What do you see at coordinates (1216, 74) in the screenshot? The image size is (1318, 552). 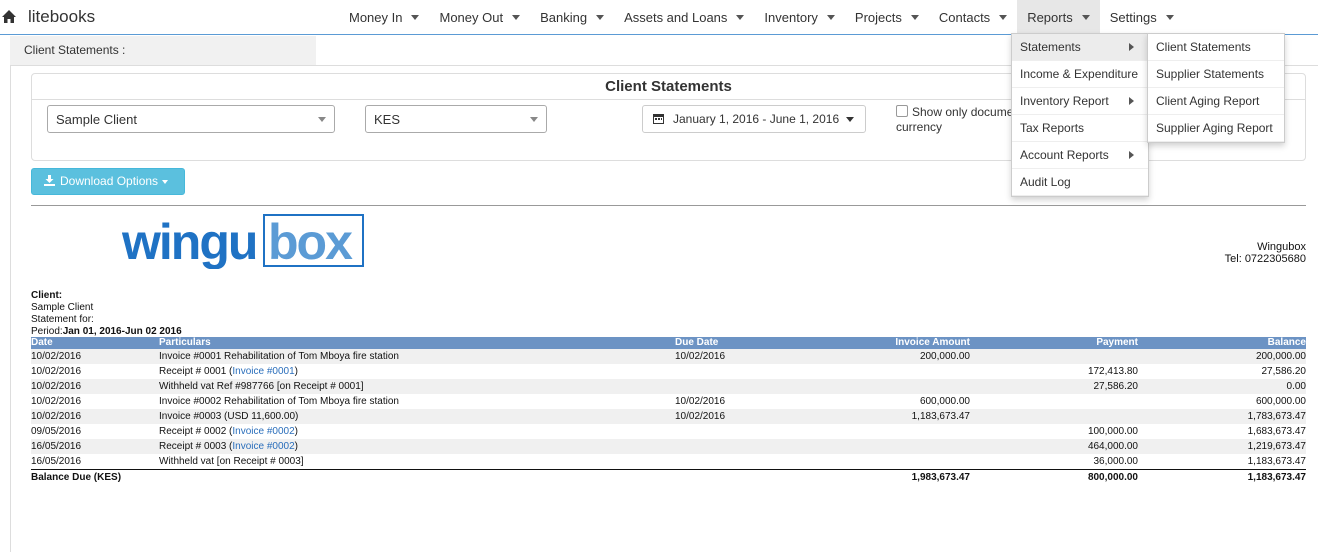 I see `submenu-item-supplier-statements: Supplier Statements` at bounding box center [1216, 74].